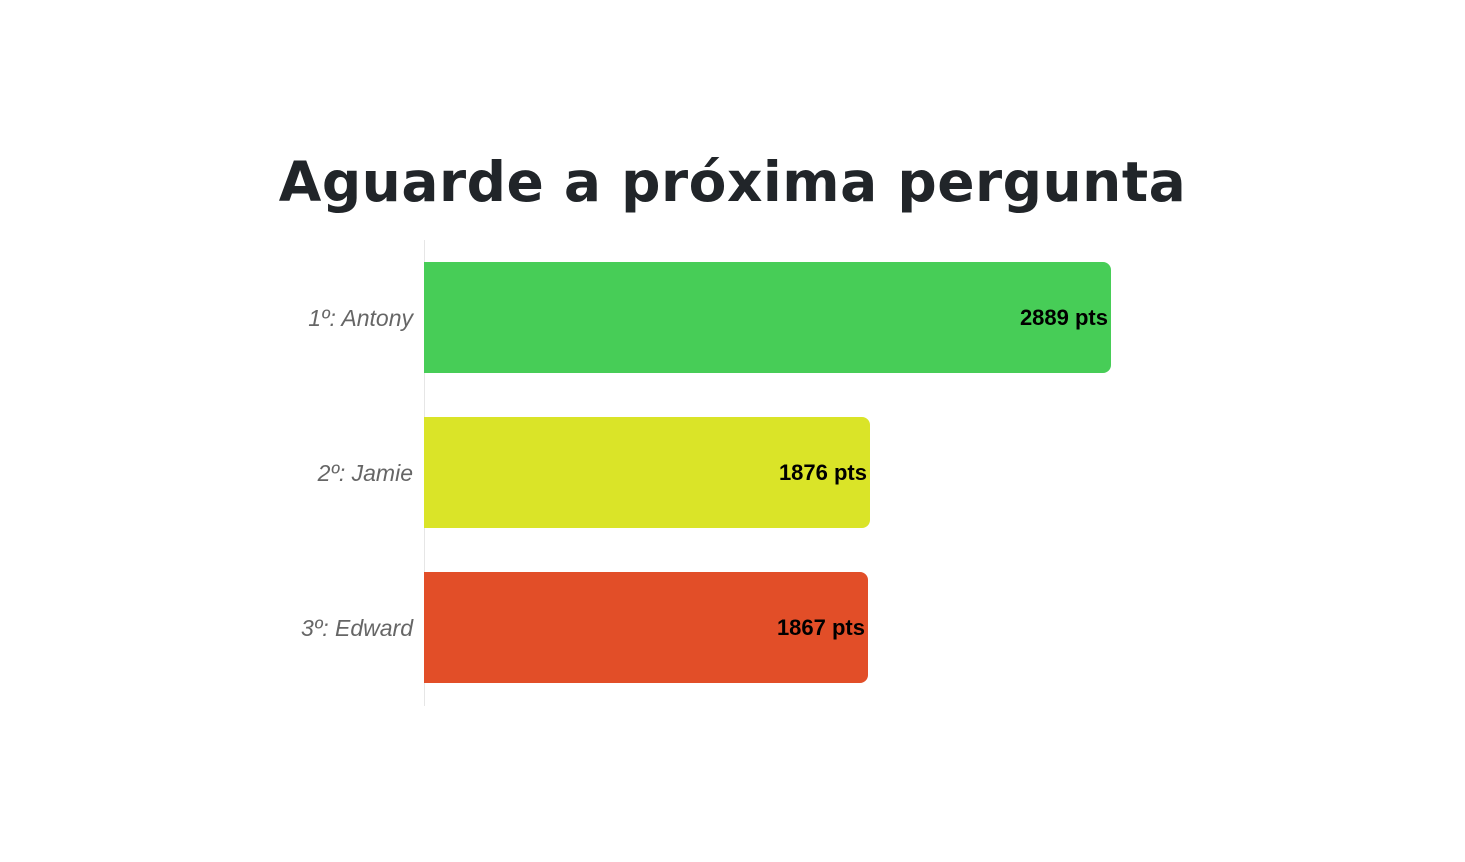 The width and height of the screenshot is (1465, 862). Describe the element at coordinates (365, 472) in the screenshot. I see `bar-label: 2º: Jamie` at that location.